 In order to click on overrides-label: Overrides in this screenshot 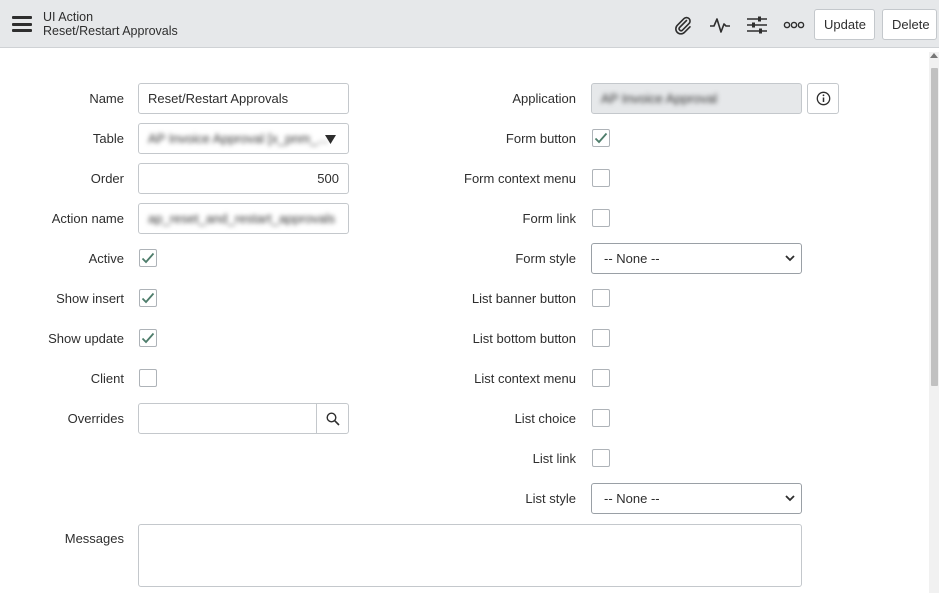, I will do `click(95, 418)`.